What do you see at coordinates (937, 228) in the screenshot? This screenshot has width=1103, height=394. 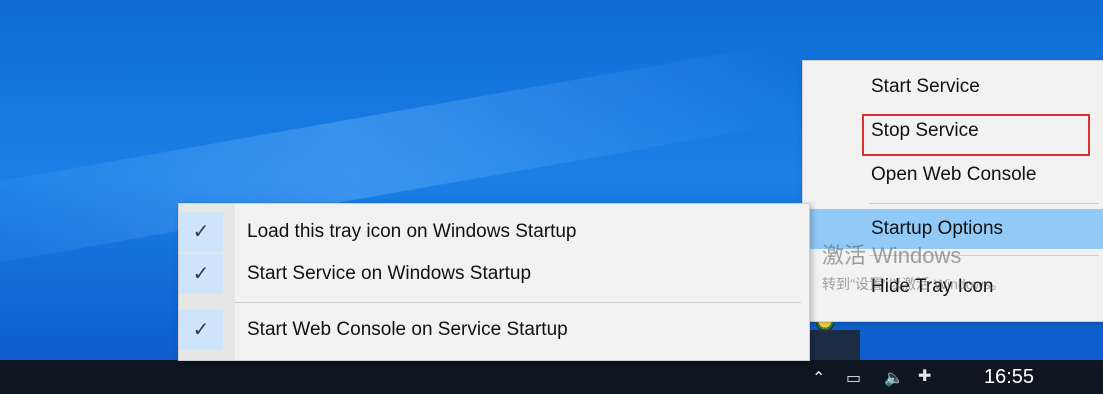 I see `menu-item-label: Startup Options` at bounding box center [937, 228].